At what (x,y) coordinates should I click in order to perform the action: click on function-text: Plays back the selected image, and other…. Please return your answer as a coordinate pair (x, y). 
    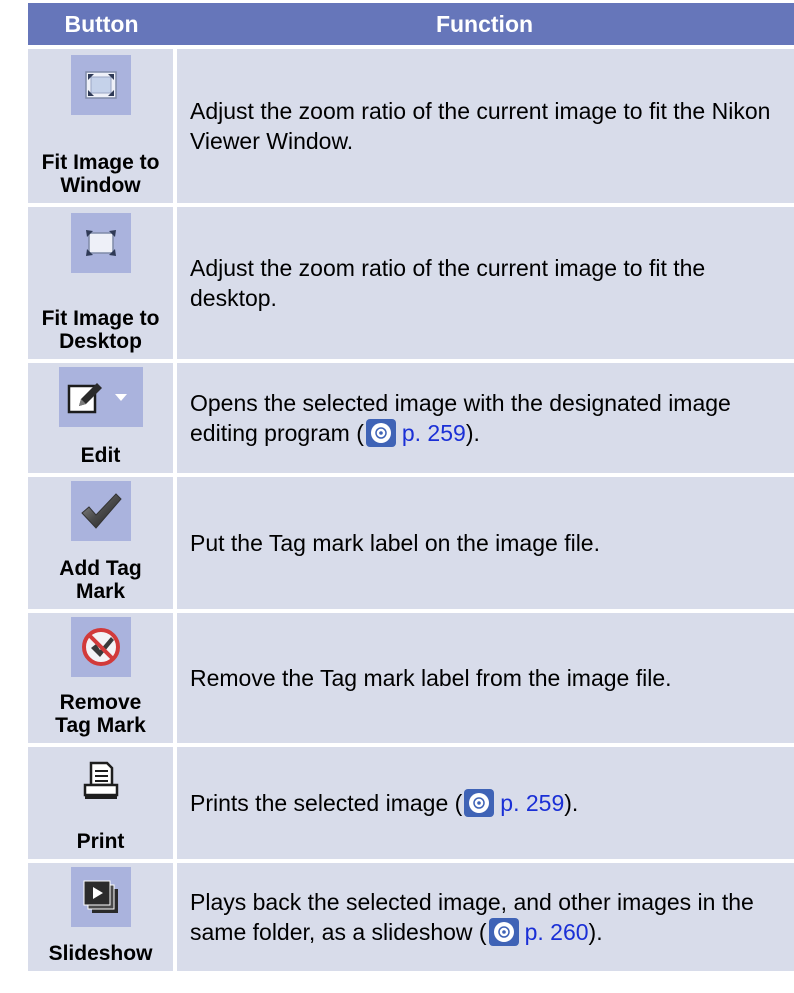
    Looking at the image, I should click on (487, 917).